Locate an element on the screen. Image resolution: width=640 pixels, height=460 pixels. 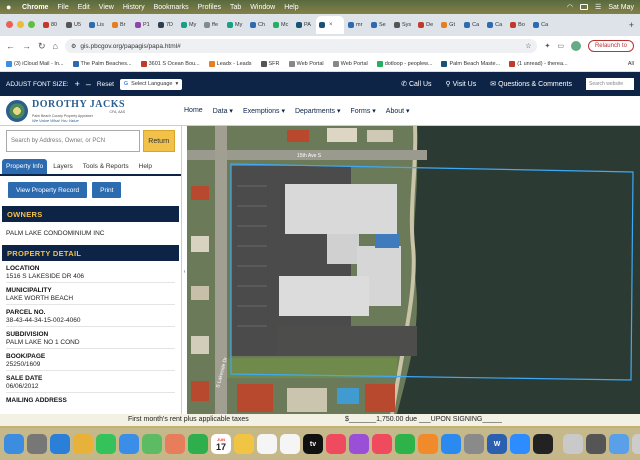
browser-tab: Mc is located at coordinates (281, 25).